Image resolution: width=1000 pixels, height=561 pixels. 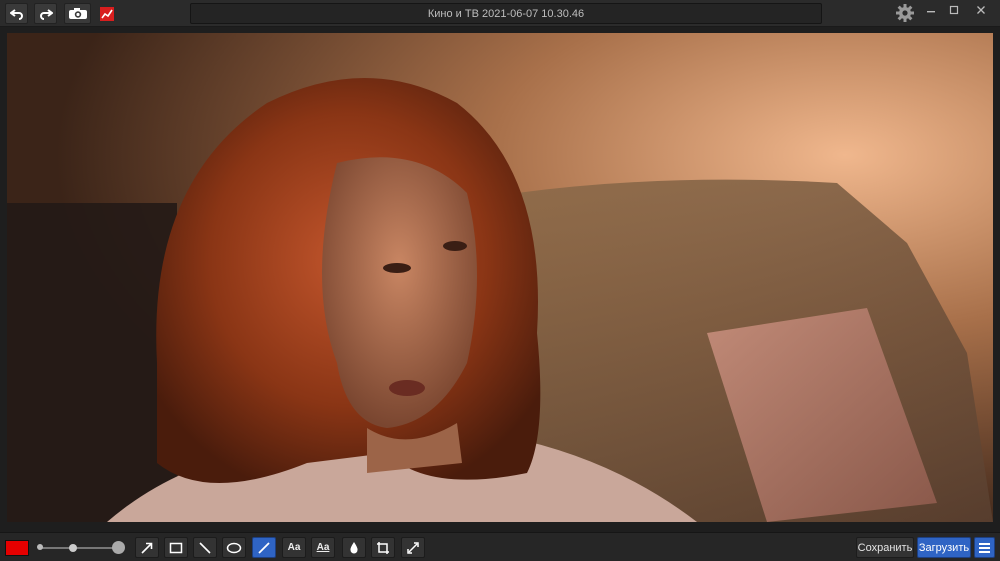 I want to click on resize-tool, so click(x=413, y=547).